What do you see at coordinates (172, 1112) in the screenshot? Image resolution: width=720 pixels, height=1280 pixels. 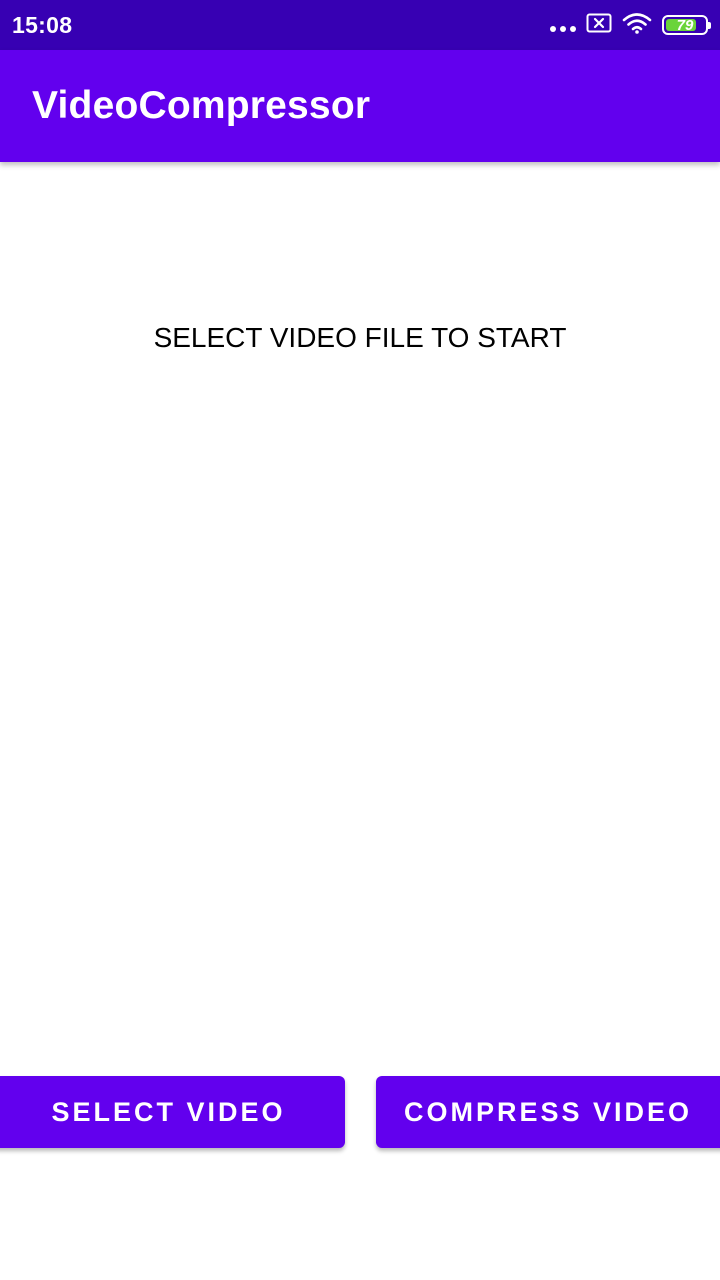 I see `select-video-button: SELECT VIDEO` at bounding box center [172, 1112].